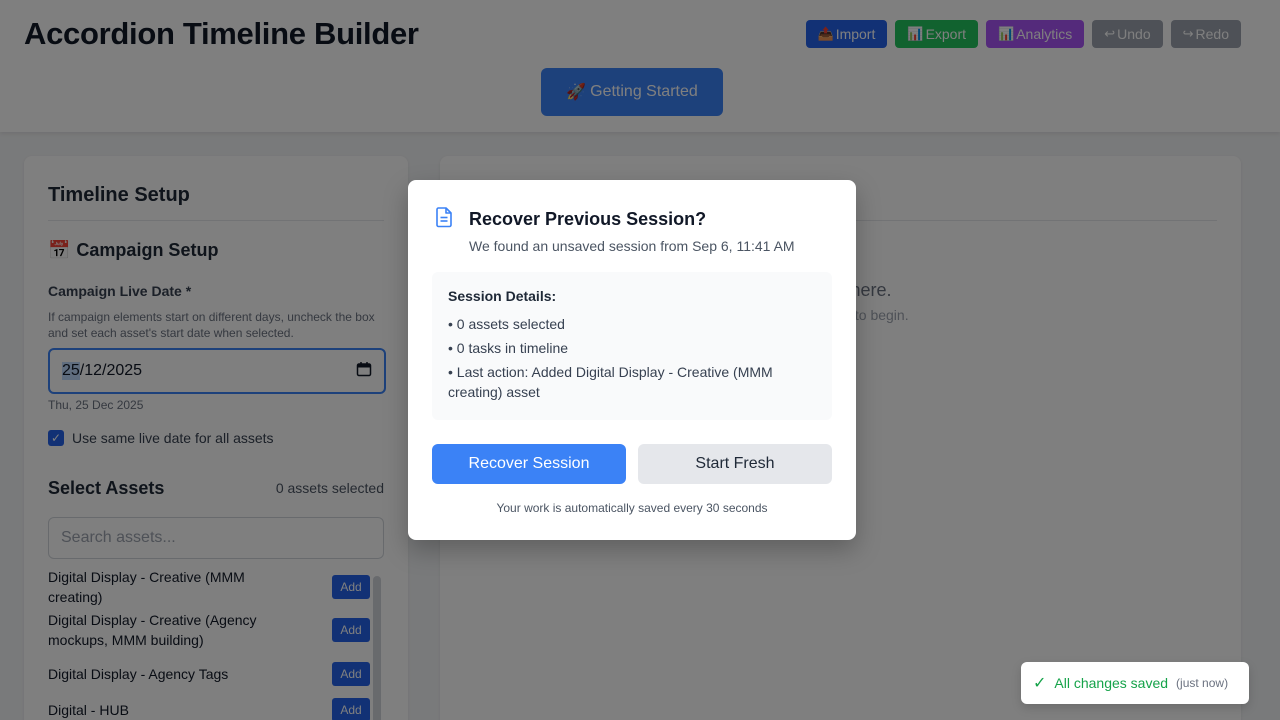 The height and width of the screenshot is (720, 1280). I want to click on document-icon, so click(444, 217).